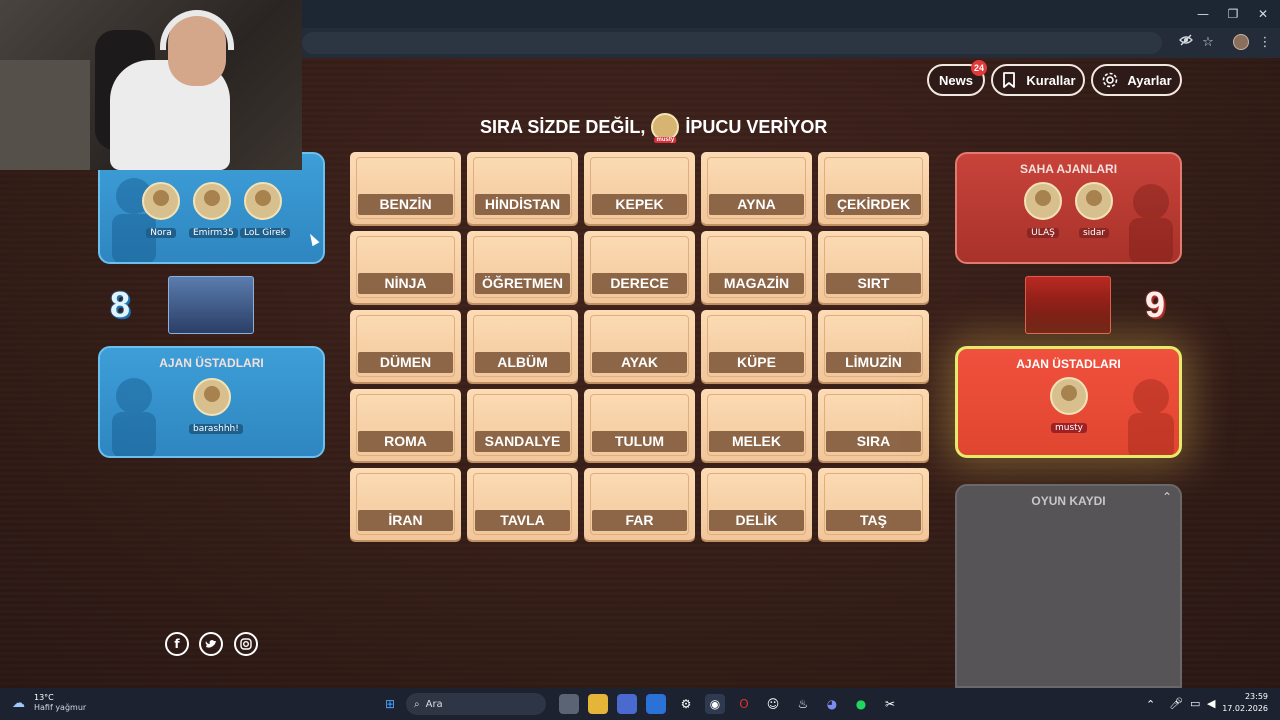 The width and height of the screenshot is (1280, 720). I want to click on clock: 23:59 17.02.2026, so click(1245, 702).